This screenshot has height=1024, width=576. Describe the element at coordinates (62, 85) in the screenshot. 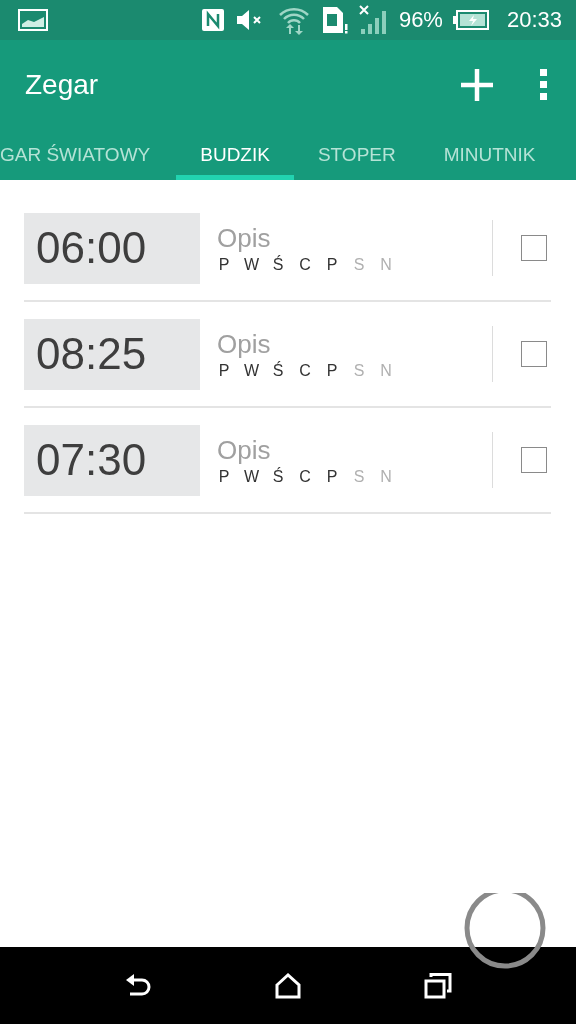

I see `app-title: Zegar` at that location.